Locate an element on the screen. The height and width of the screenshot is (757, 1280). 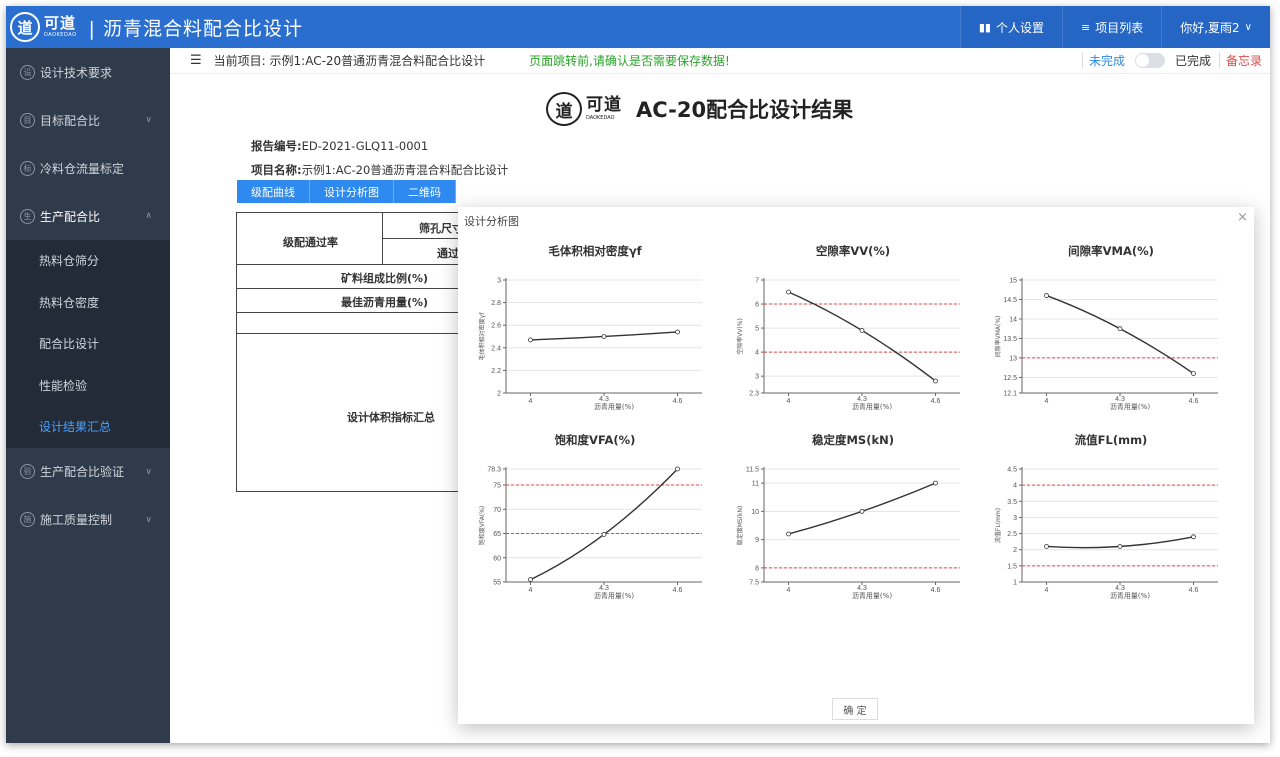
sieve-size-header: 筛孔尺寸 is located at coordinates (441, 228).